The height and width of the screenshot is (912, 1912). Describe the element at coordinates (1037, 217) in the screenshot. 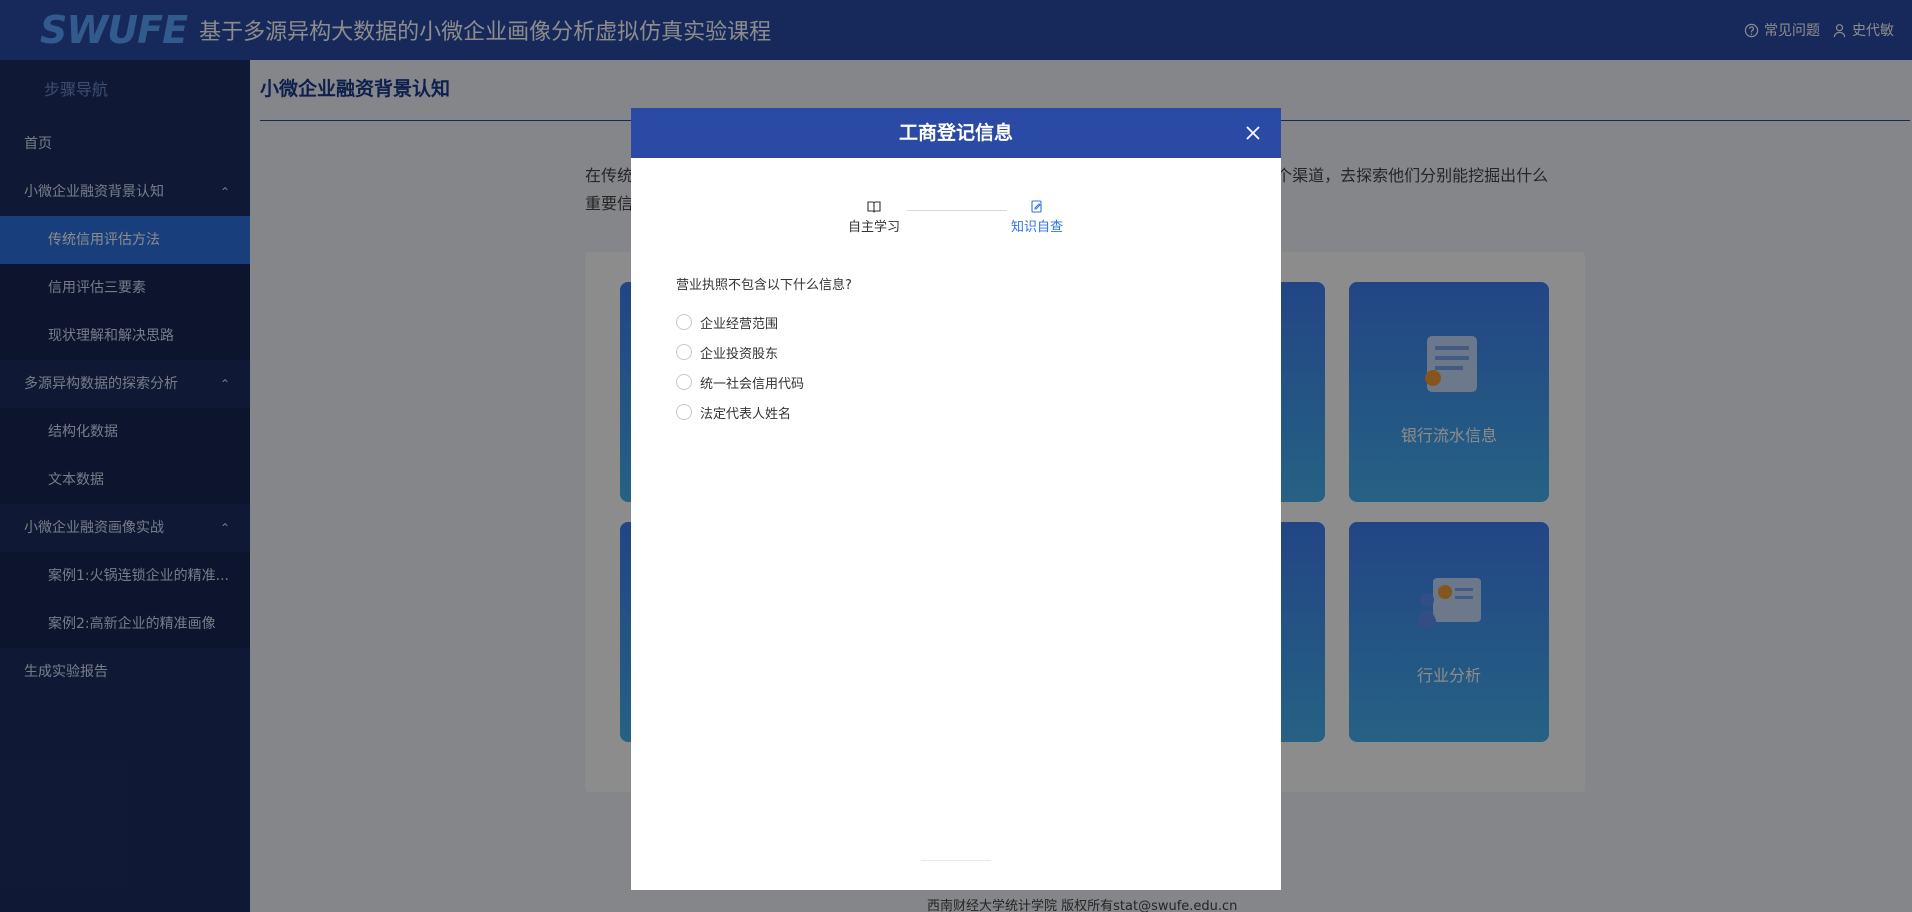

I see `step-knowledge-check: 知识自查` at that location.